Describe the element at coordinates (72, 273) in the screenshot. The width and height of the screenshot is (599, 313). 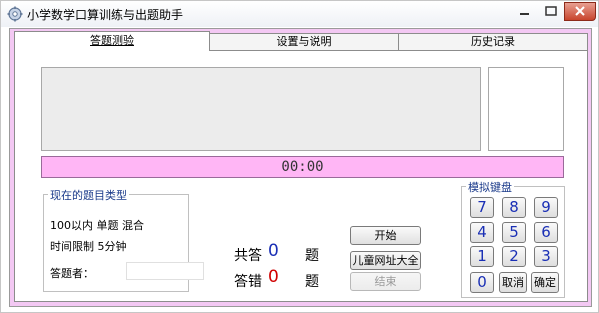
I see `answerer-label: 答题者：` at that location.